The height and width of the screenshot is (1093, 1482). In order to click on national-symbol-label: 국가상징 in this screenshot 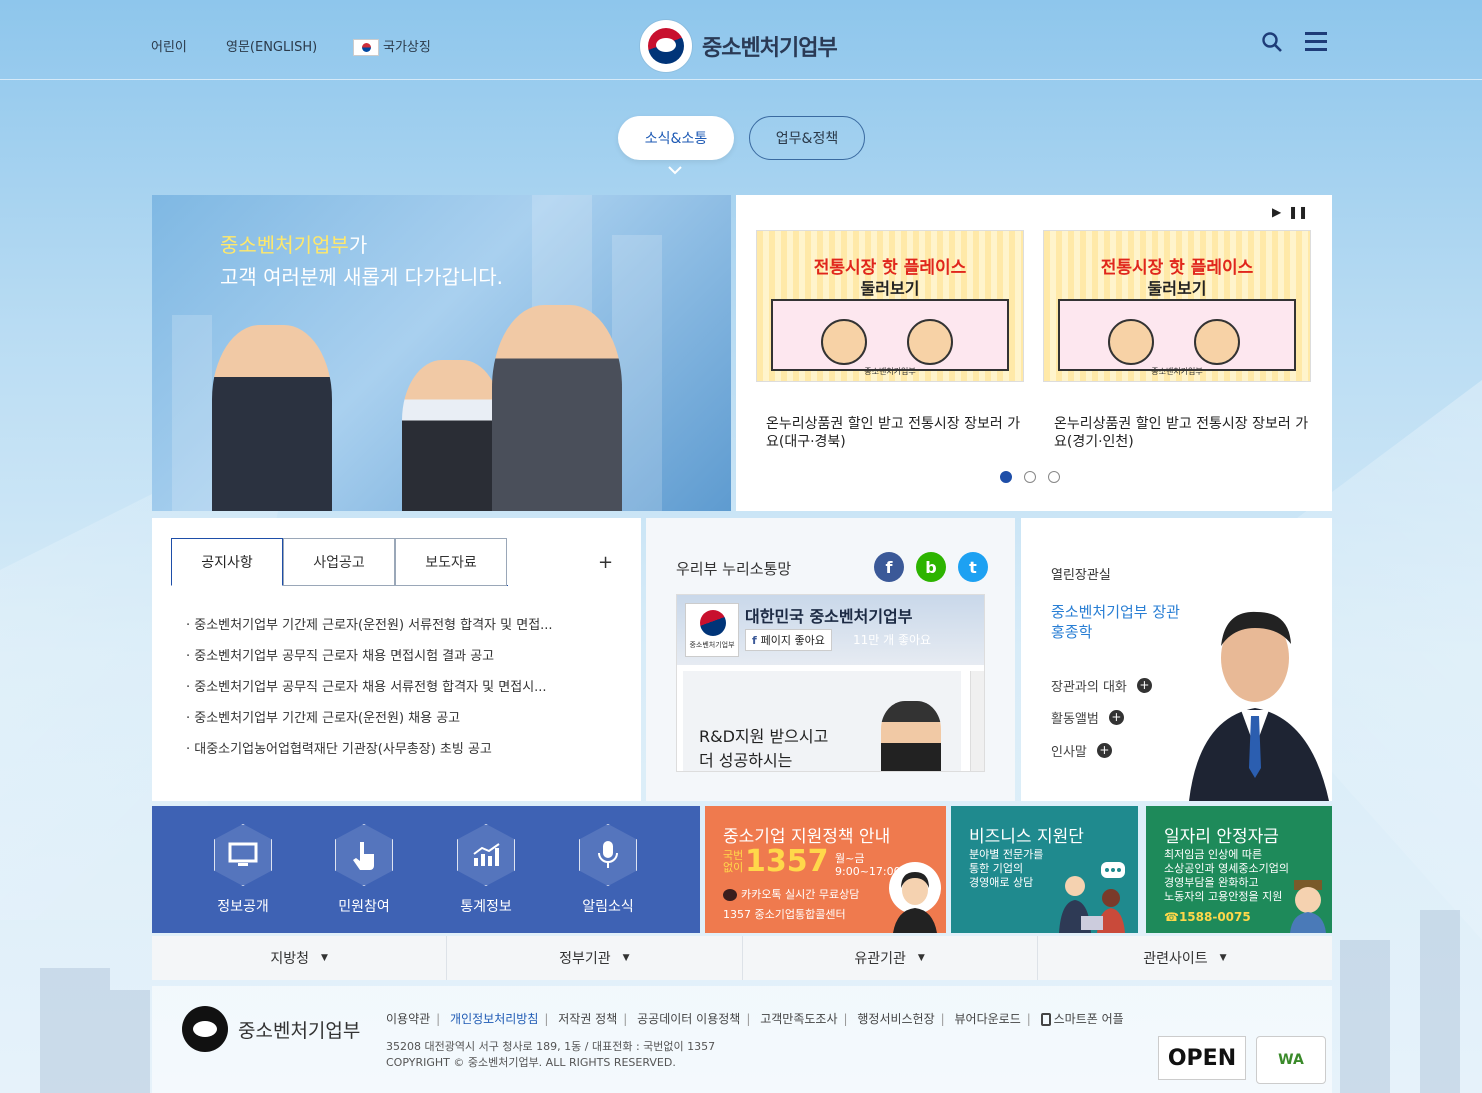, I will do `click(407, 47)`.